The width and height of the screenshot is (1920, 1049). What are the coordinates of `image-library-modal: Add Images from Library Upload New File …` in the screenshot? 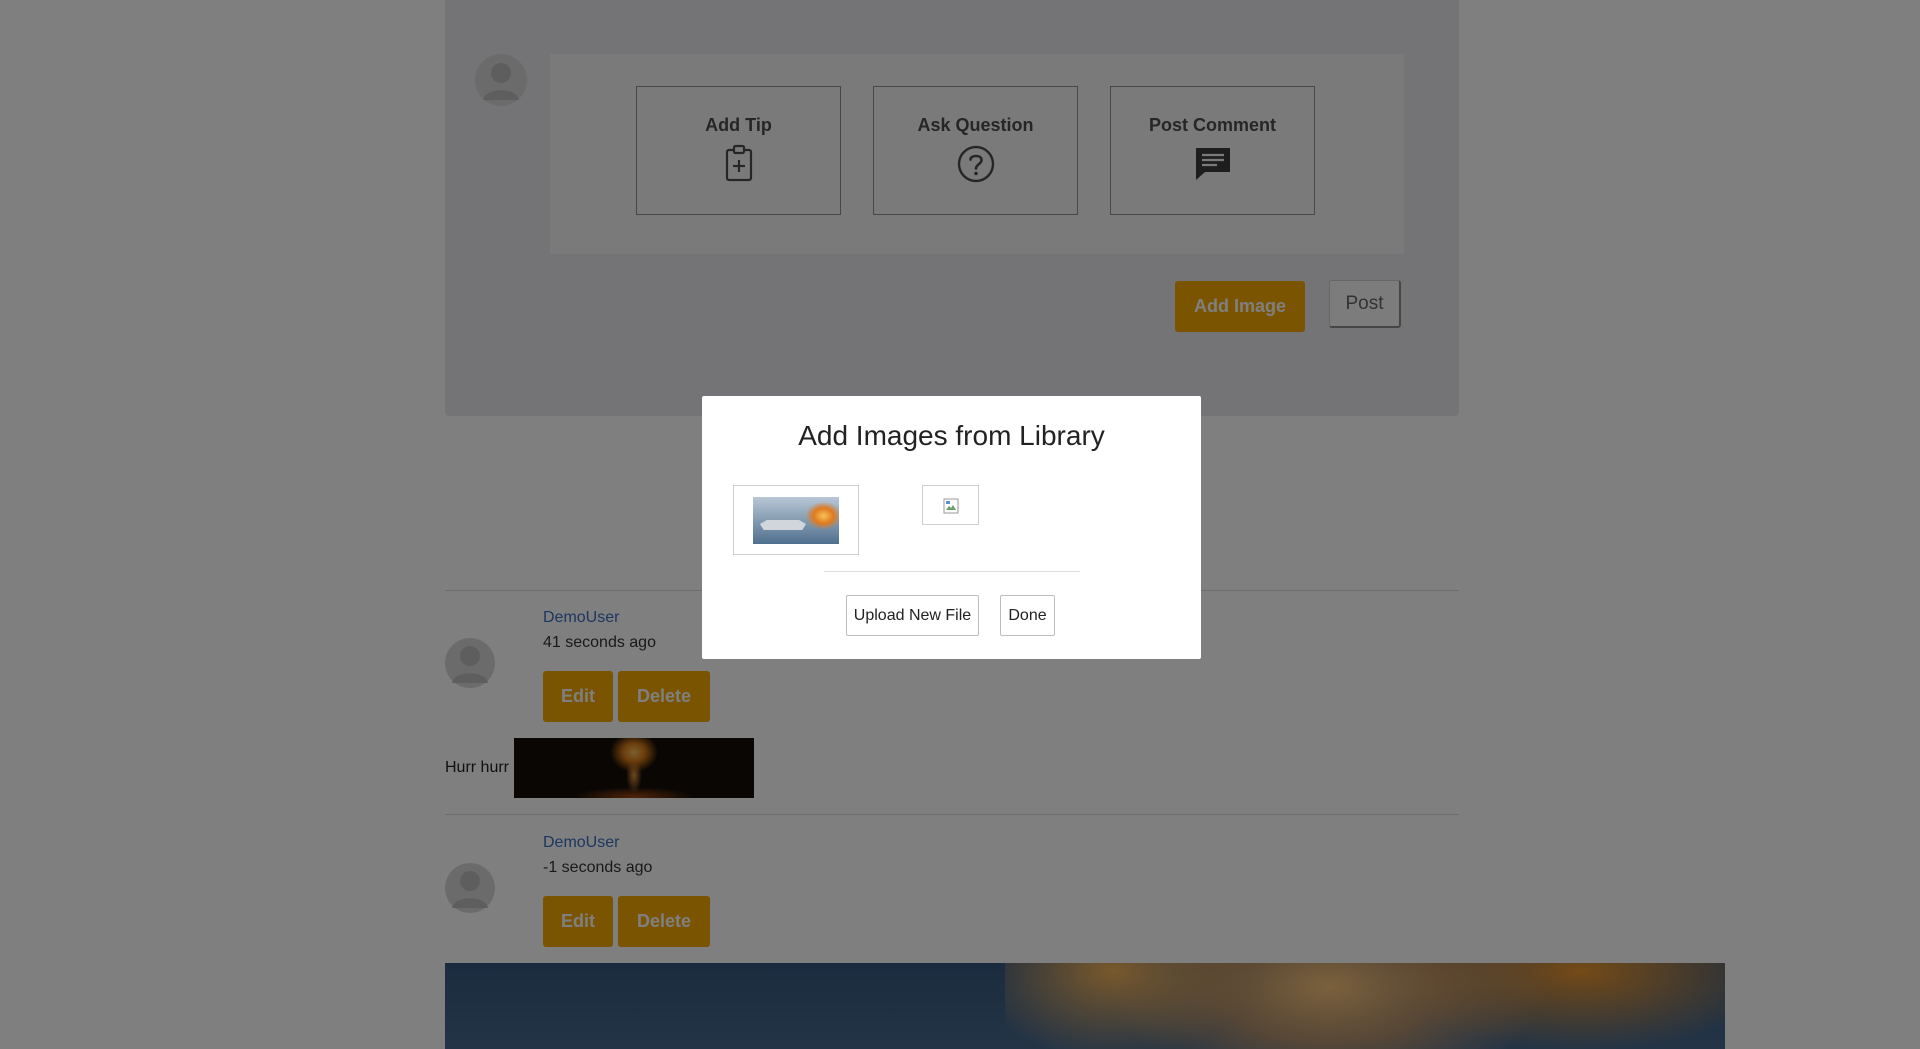 It's located at (951, 527).